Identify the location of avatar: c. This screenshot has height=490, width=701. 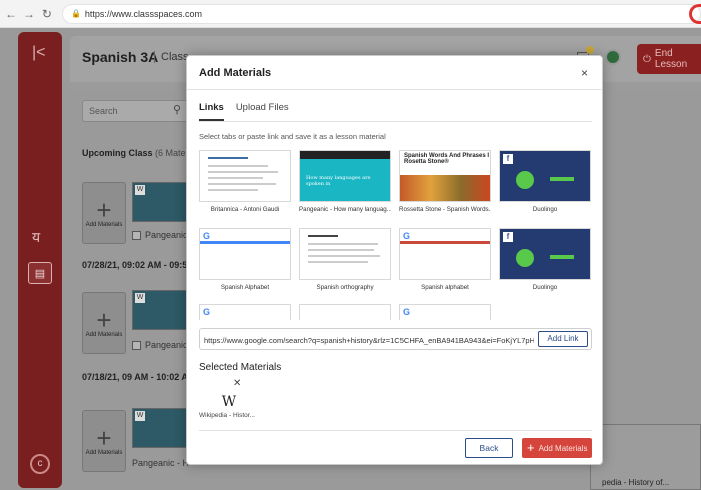
(40, 464).